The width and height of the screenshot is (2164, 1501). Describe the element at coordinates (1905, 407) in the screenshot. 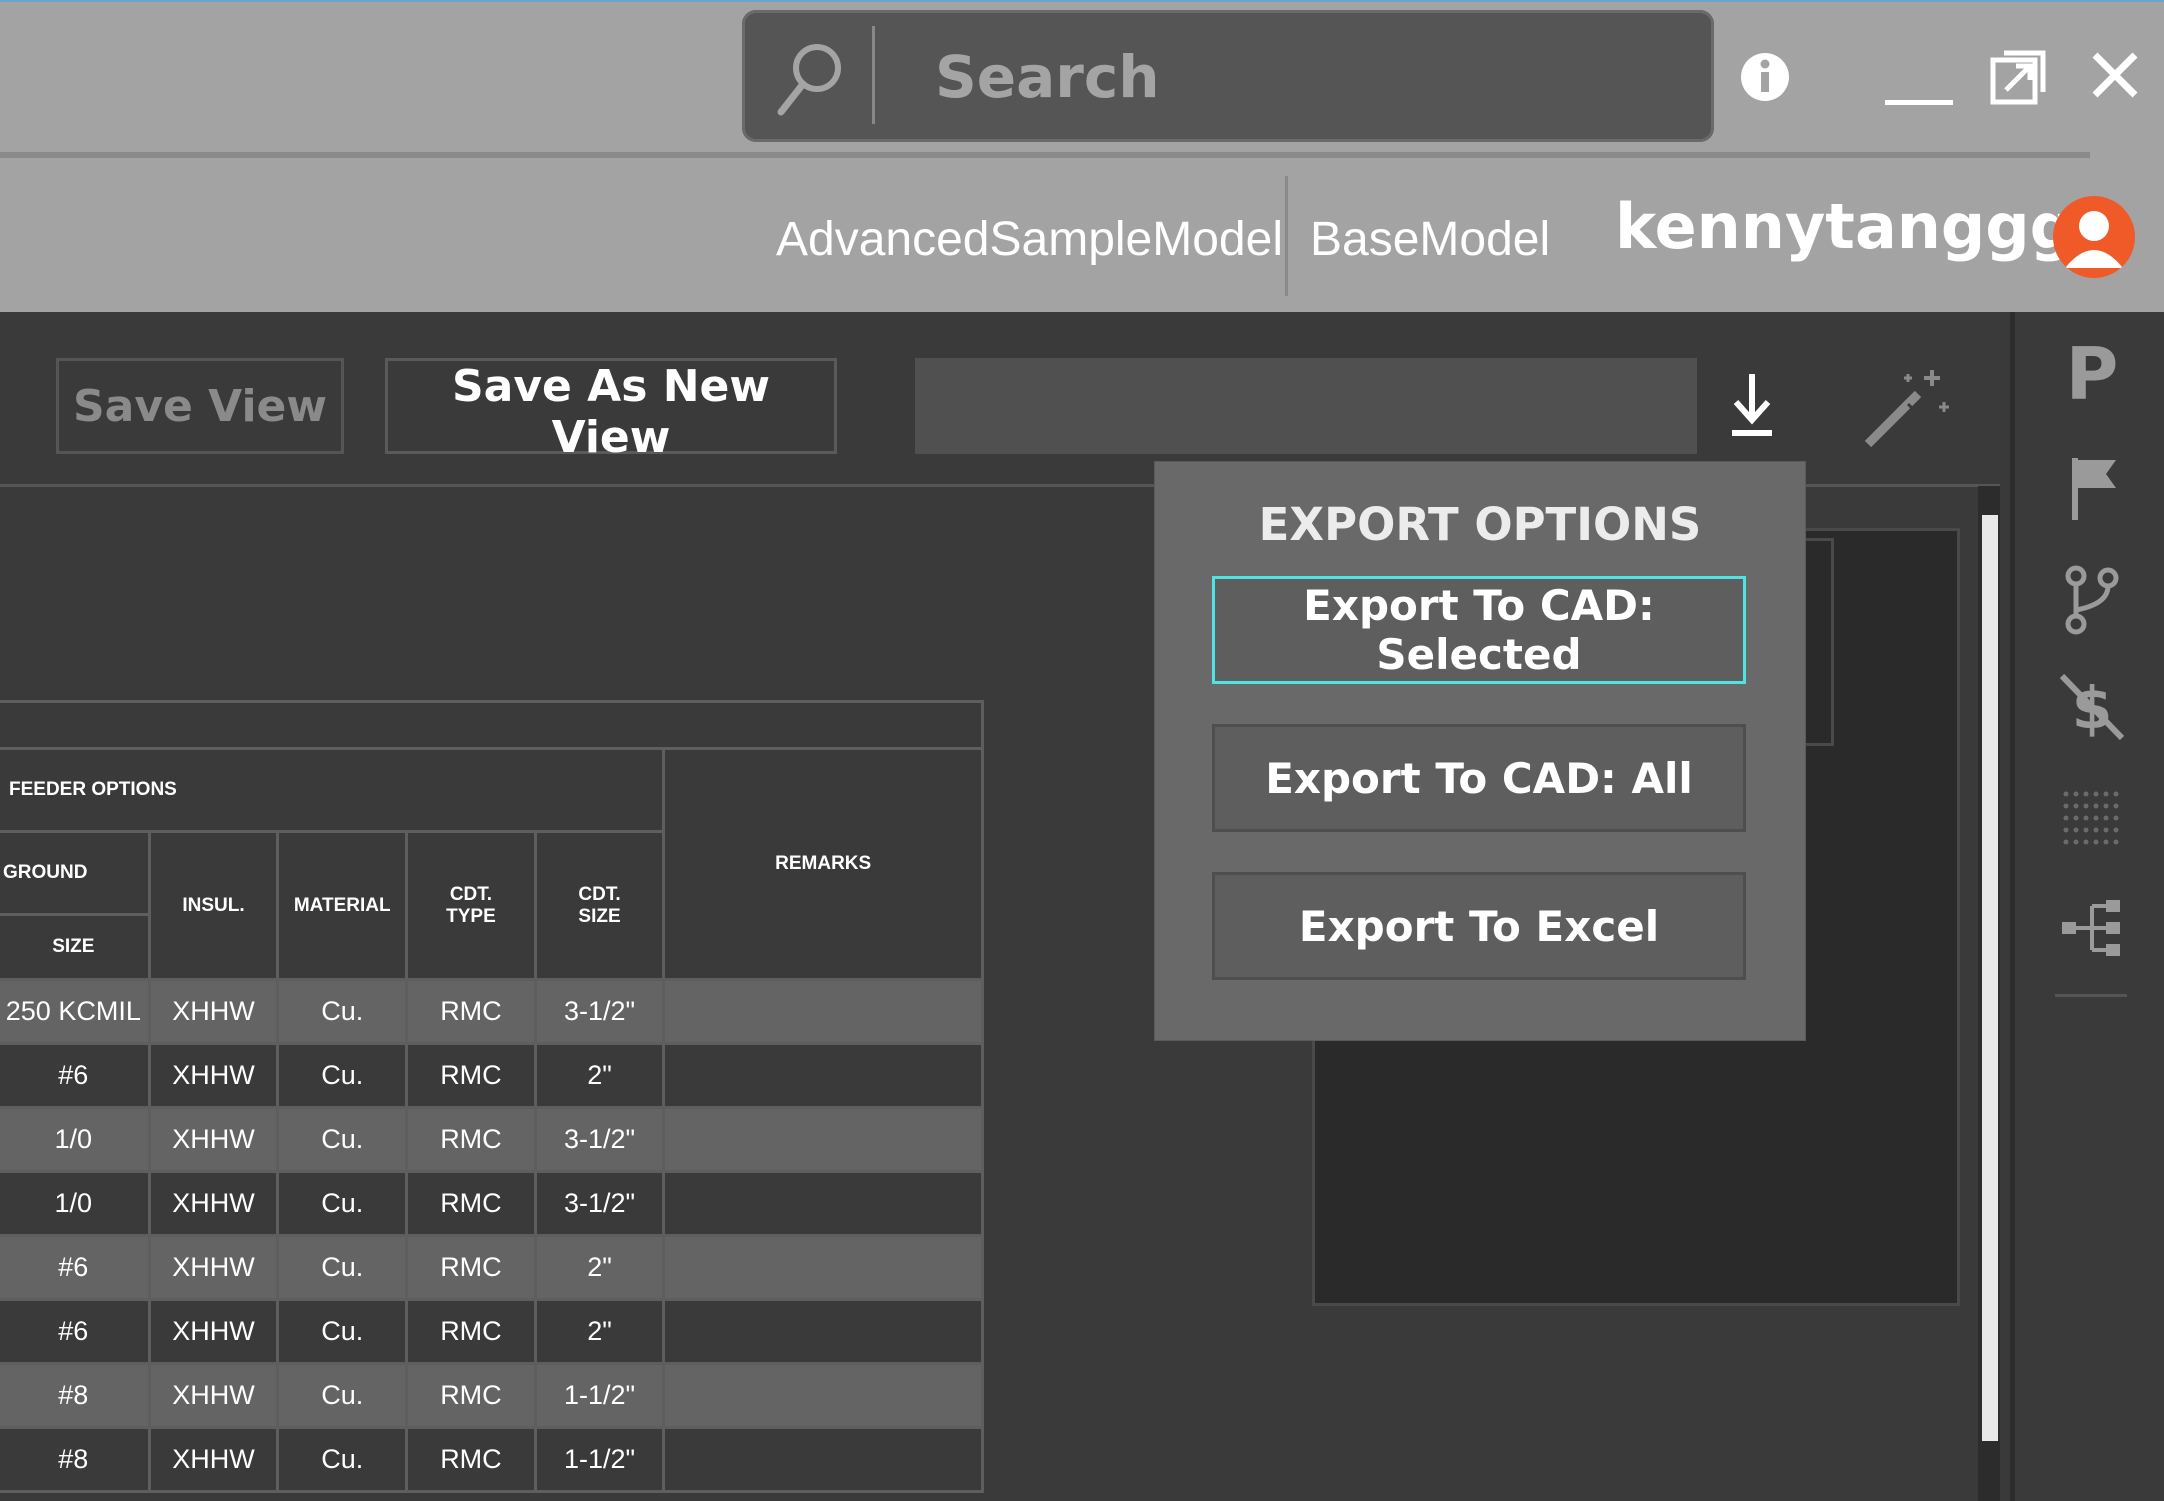

I see `magic-wand-icon` at that location.